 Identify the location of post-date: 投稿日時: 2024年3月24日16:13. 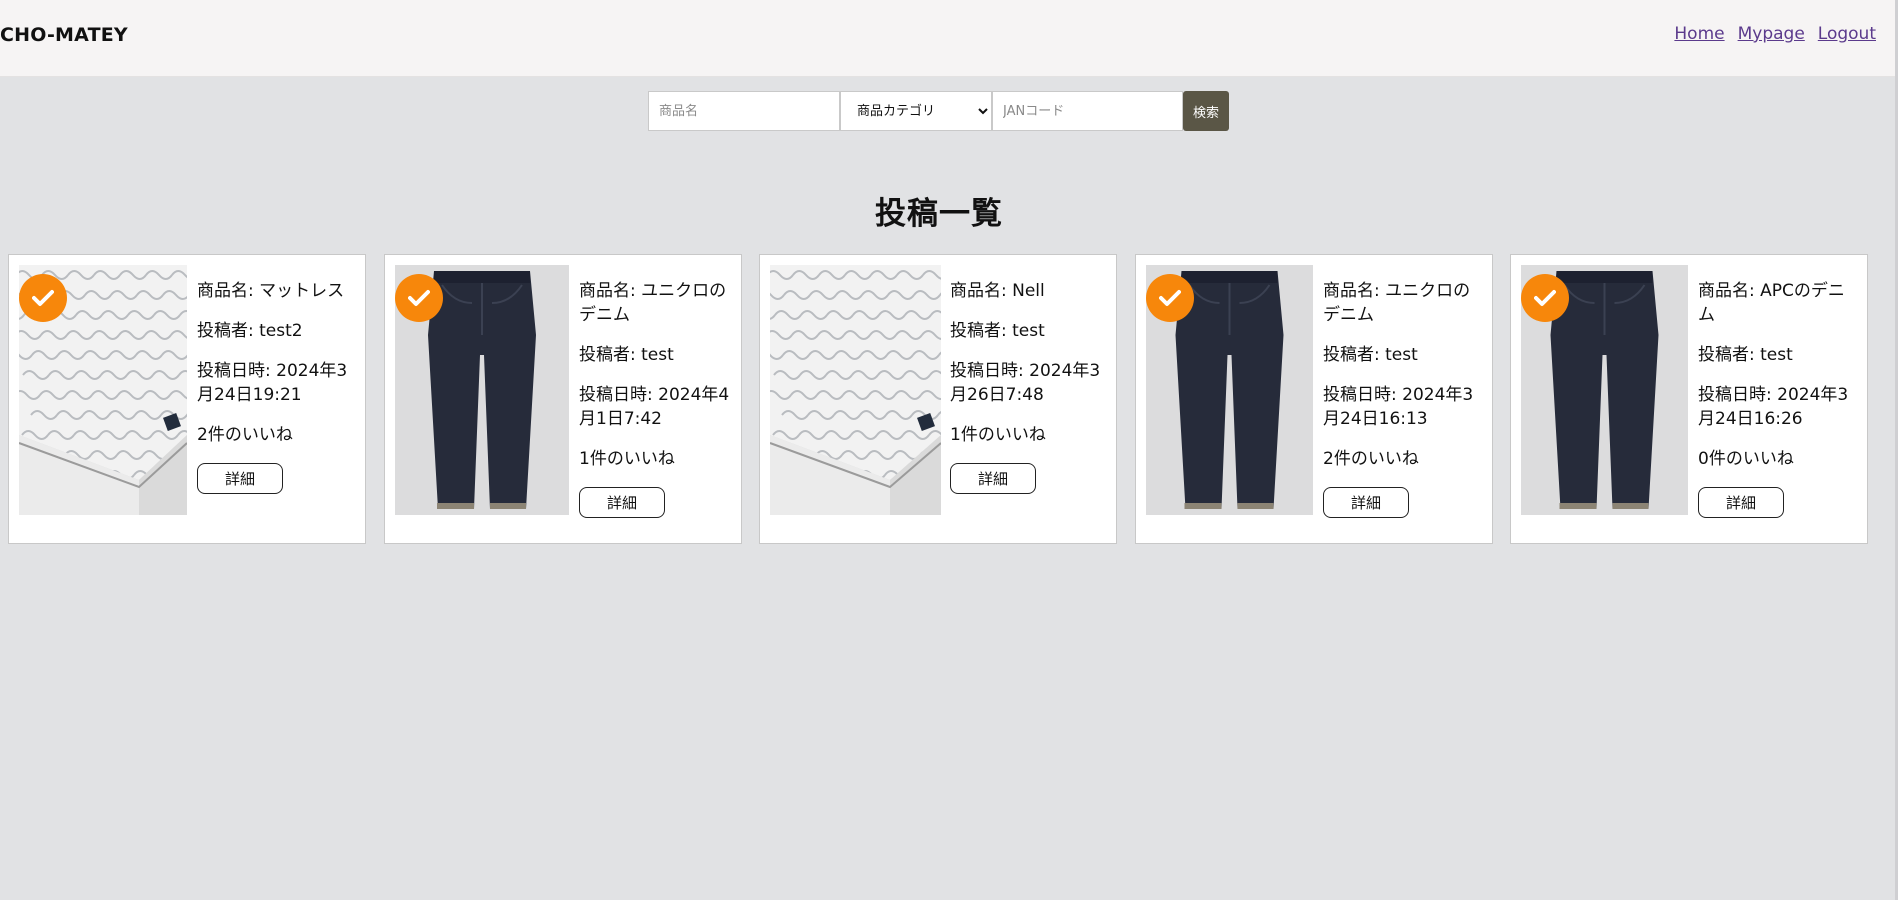
(1398, 407).